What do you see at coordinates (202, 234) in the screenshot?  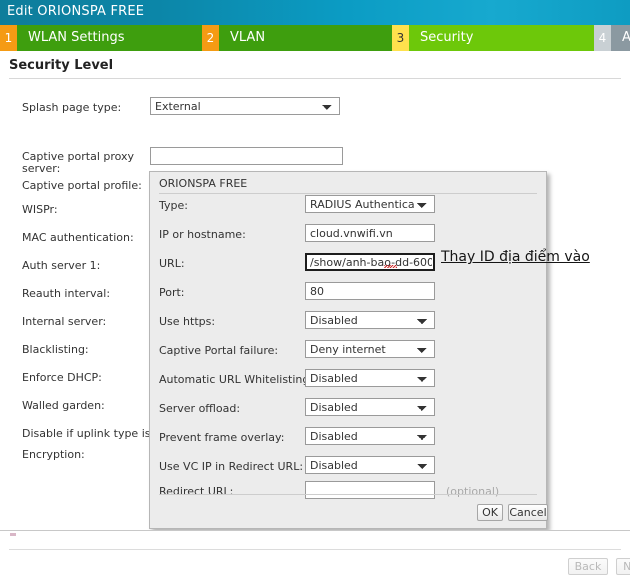 I see `ip-or-hostname-label: IP or hostname:` at bounding box center [202, 234].